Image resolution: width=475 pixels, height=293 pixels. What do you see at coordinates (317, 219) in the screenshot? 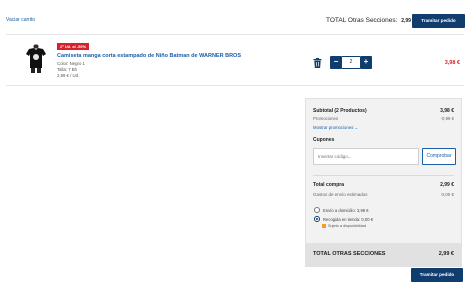
I see `radio-button-selected` at bounding box center [317, 219].